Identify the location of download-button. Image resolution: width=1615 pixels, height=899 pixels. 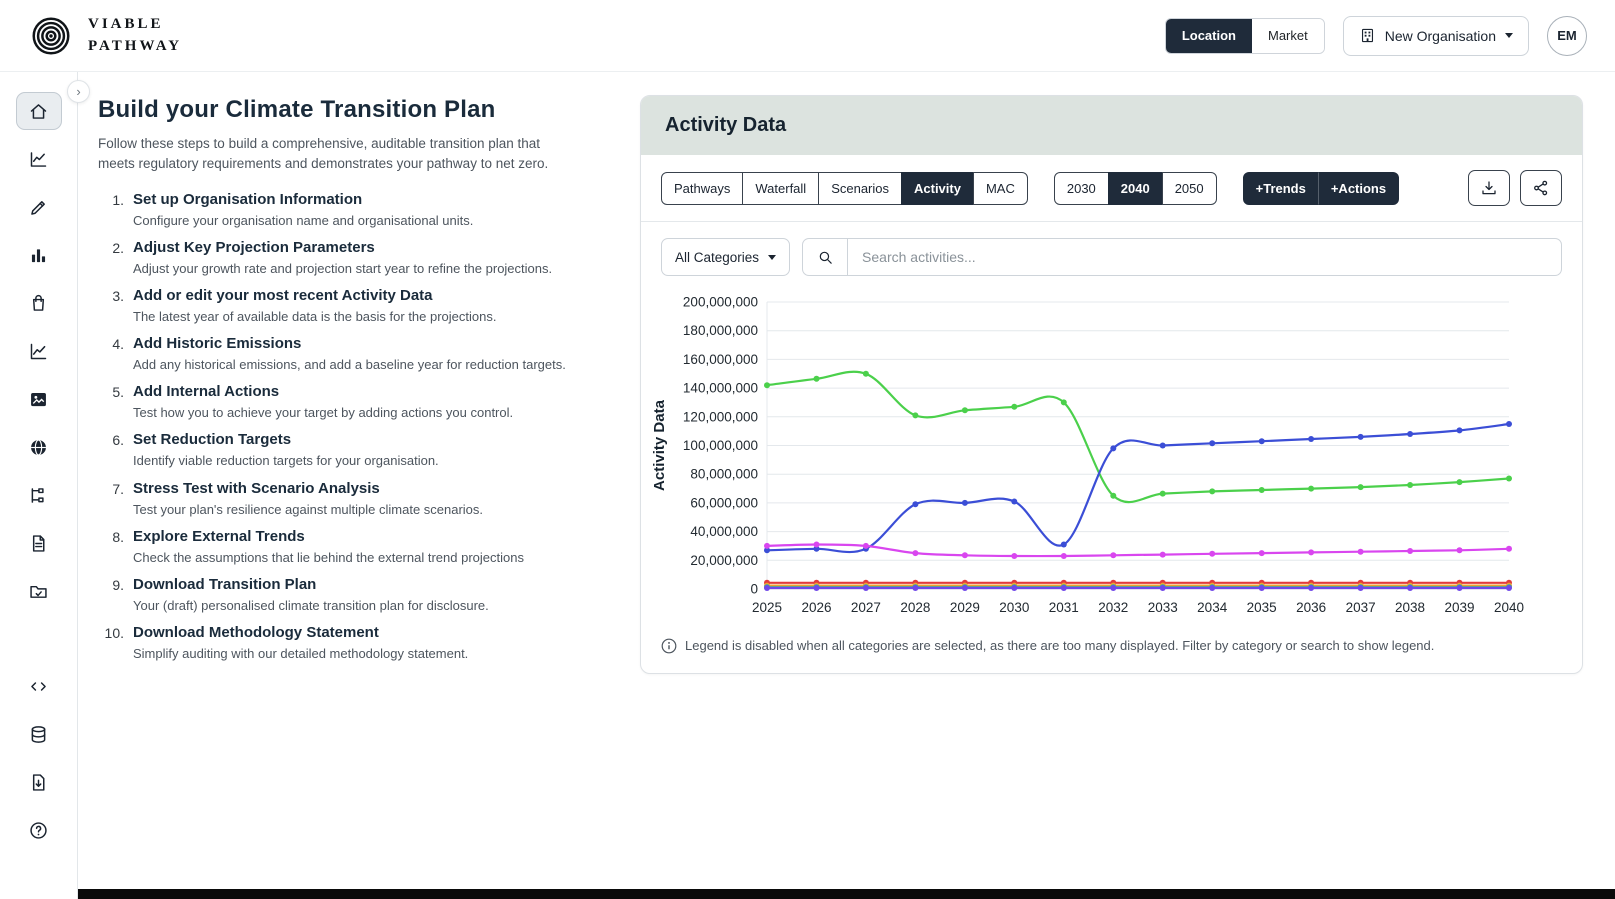
(1489, 188).